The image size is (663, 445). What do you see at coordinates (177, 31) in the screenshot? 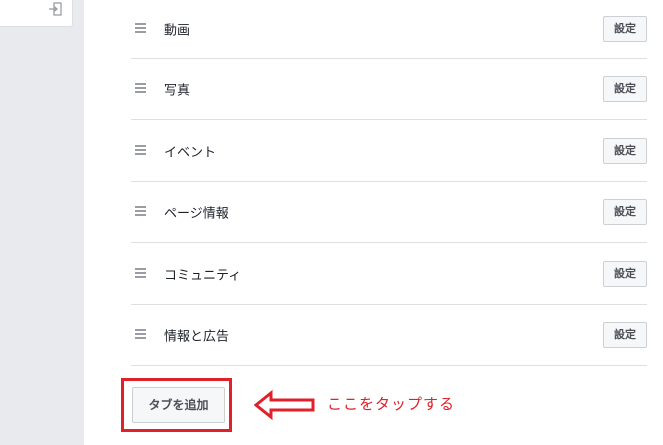
I see `tab-label: 動画` at bounding box center [177, 31].